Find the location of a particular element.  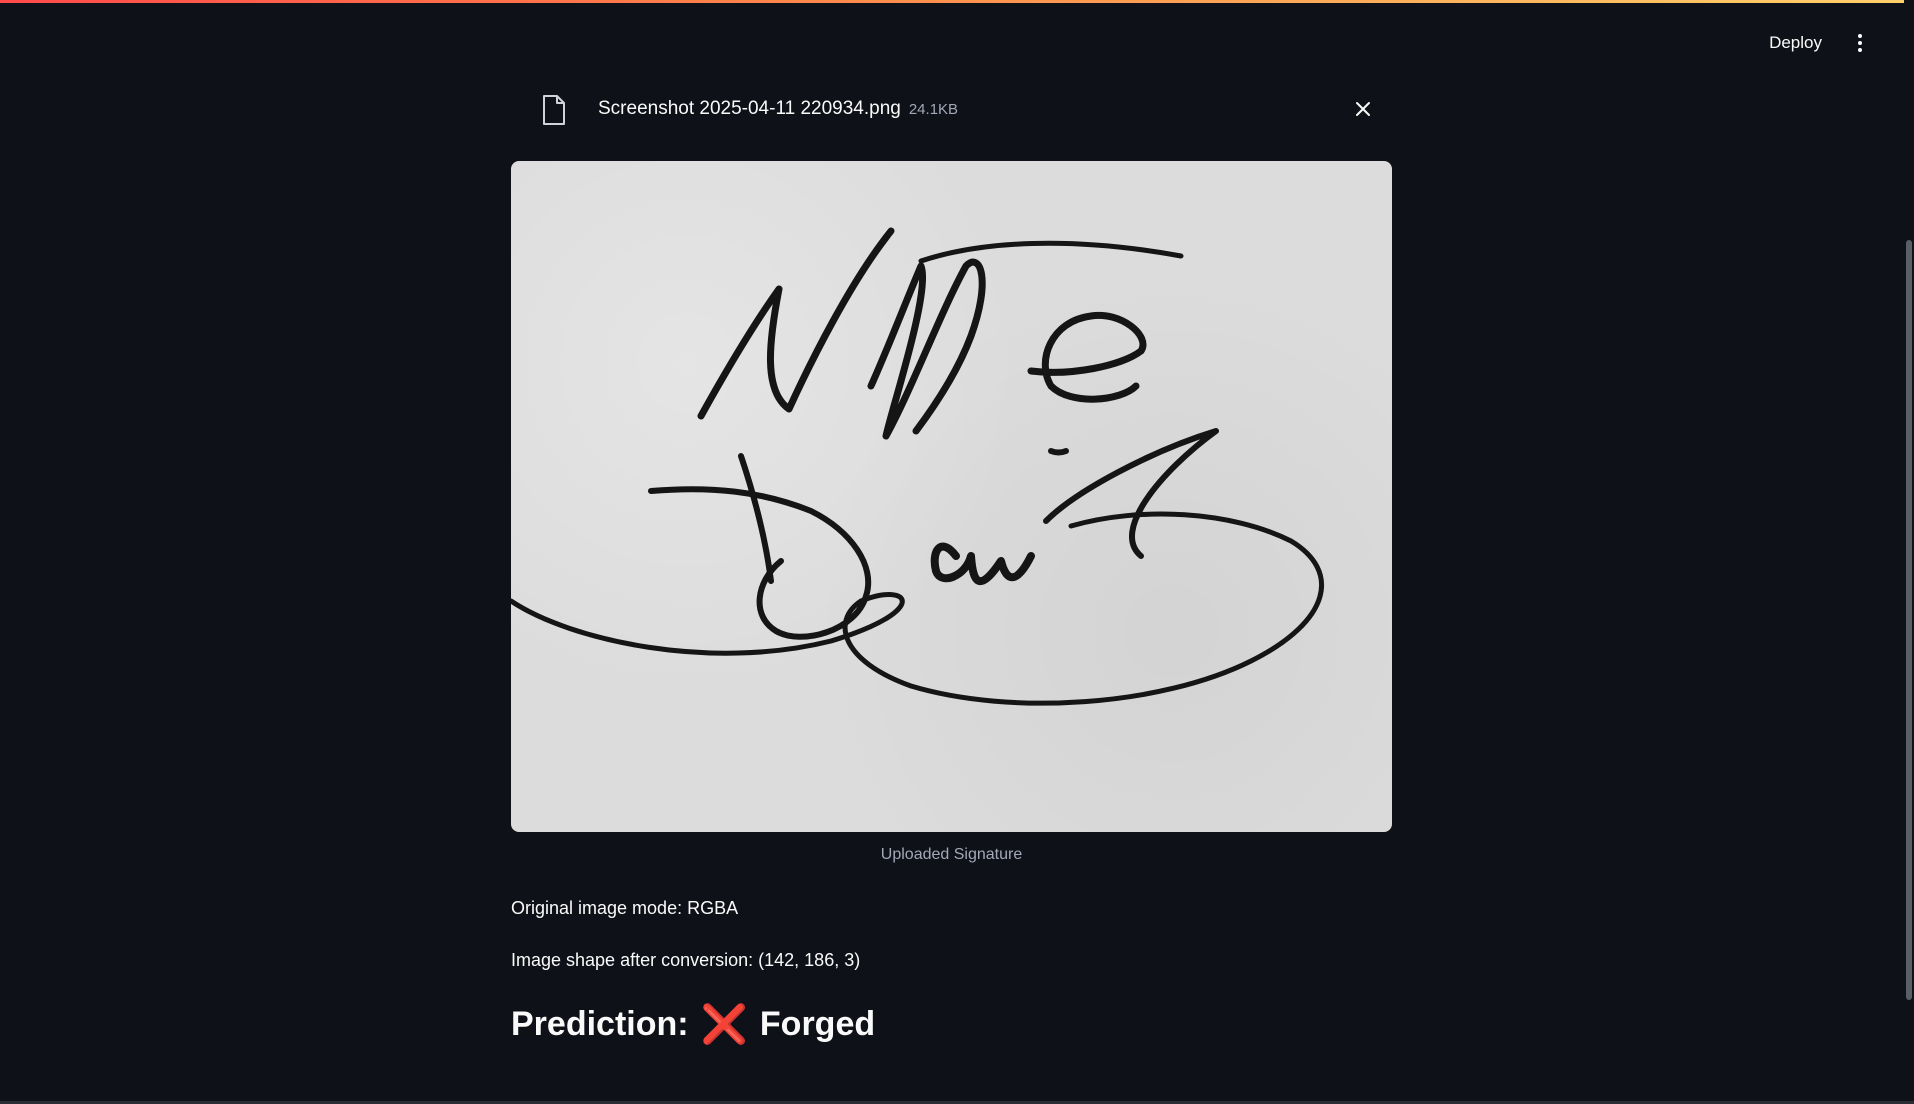

file-icon is located at coordinates (554, 112).